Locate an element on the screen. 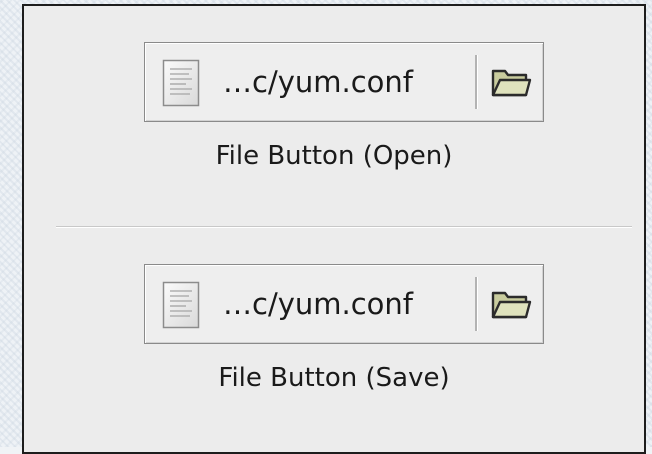 The width and height of the screenshot is (652, 454). file-button-save-label: File Button (Save) is located at coordinates (334, 378).